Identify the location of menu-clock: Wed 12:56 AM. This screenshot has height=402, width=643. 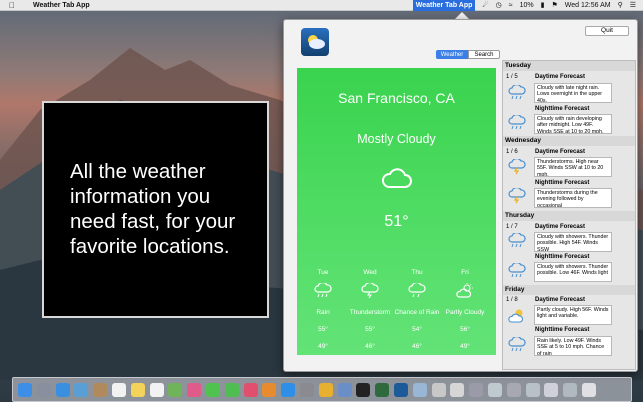
(588, 5).